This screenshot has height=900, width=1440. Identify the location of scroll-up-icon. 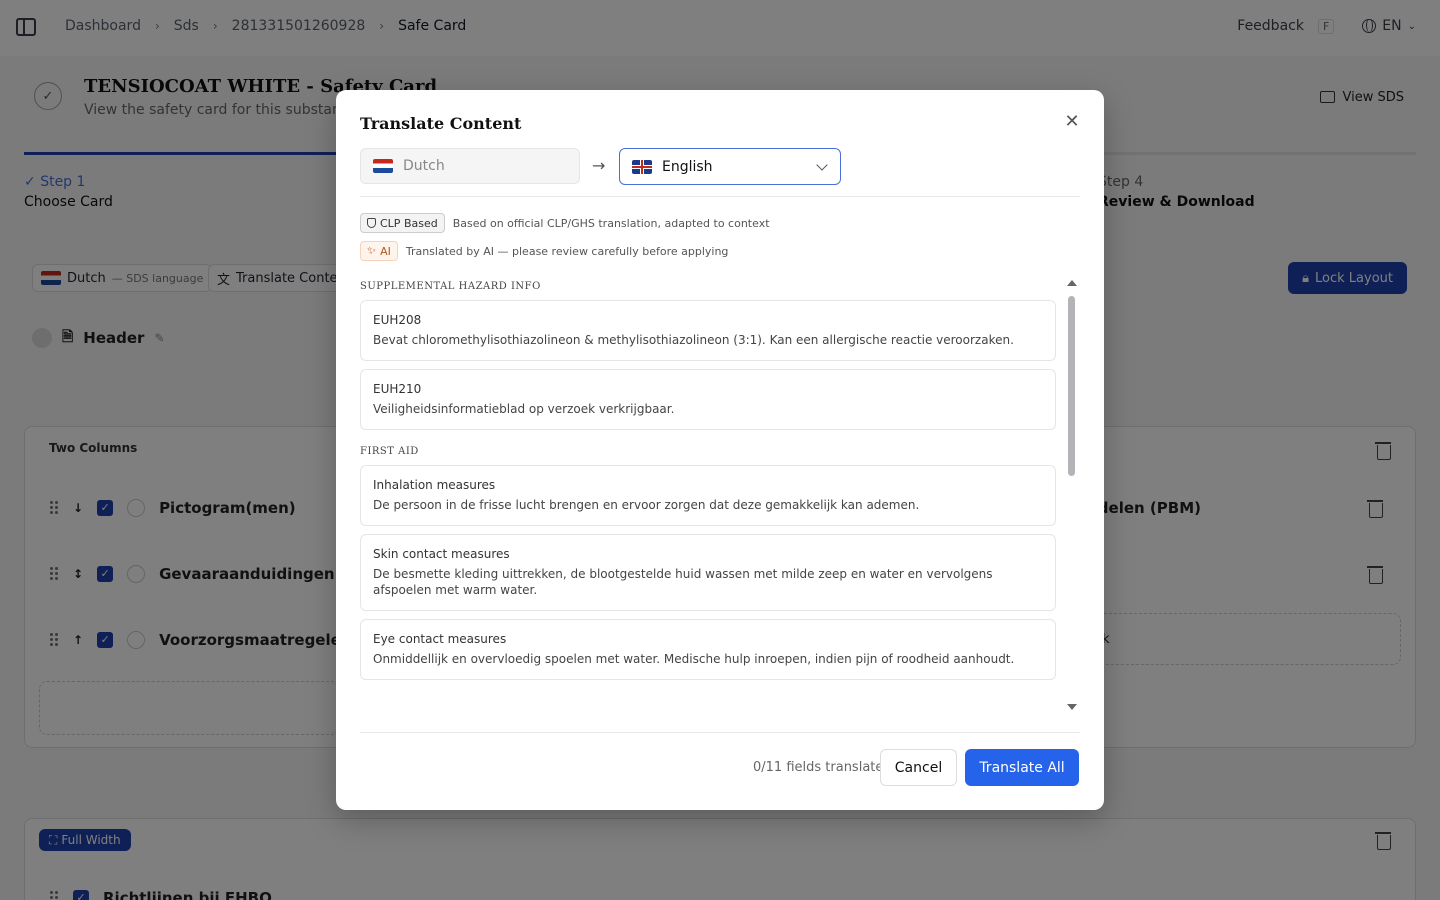
(1072, 283).